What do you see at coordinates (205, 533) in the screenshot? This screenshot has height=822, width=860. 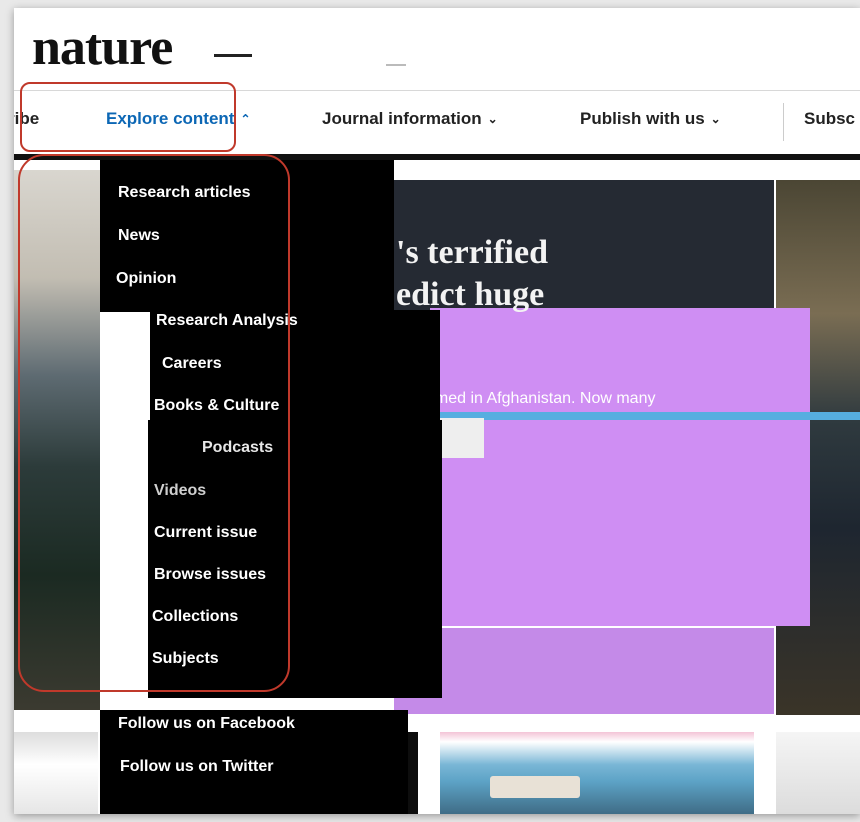 I see `menu-item-current-issue: Current issue` at bounding box center [205, 533].